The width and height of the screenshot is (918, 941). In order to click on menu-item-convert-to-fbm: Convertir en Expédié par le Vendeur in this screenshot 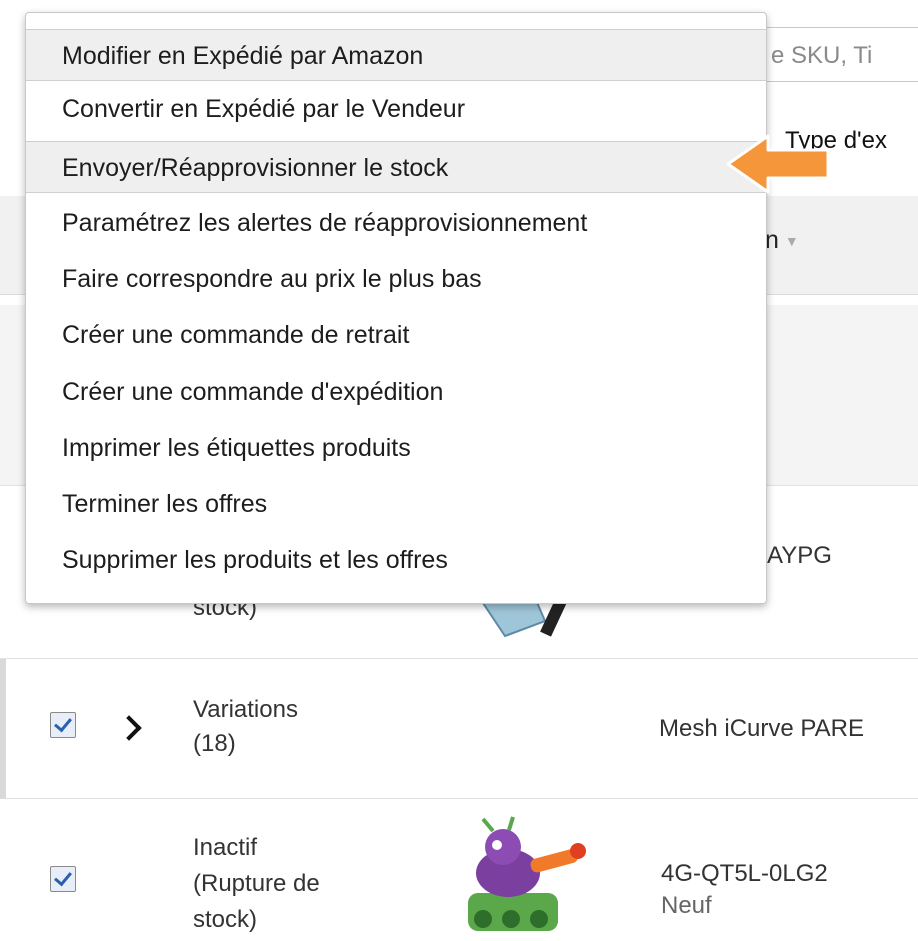, I will do `click(396, 109)`.